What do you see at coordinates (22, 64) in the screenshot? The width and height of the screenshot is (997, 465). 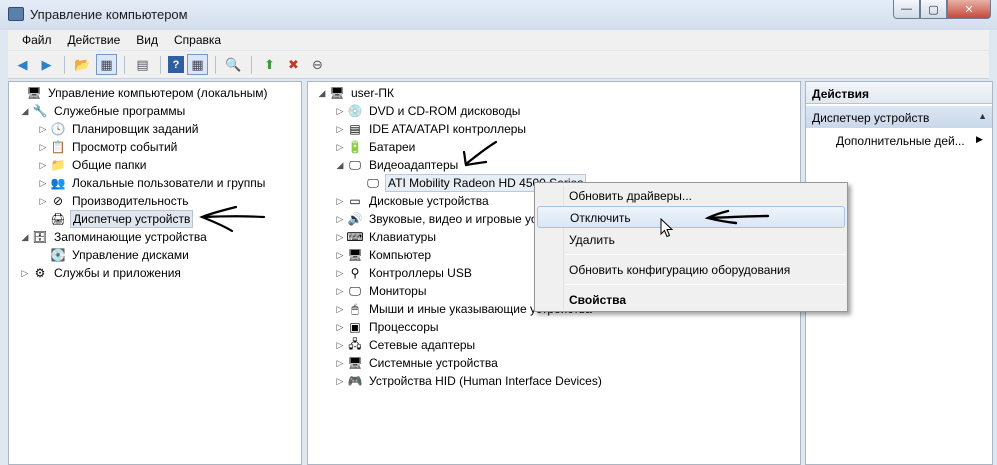 I see `back-arrow-icon: ◀` at bounding box center [22, 64].